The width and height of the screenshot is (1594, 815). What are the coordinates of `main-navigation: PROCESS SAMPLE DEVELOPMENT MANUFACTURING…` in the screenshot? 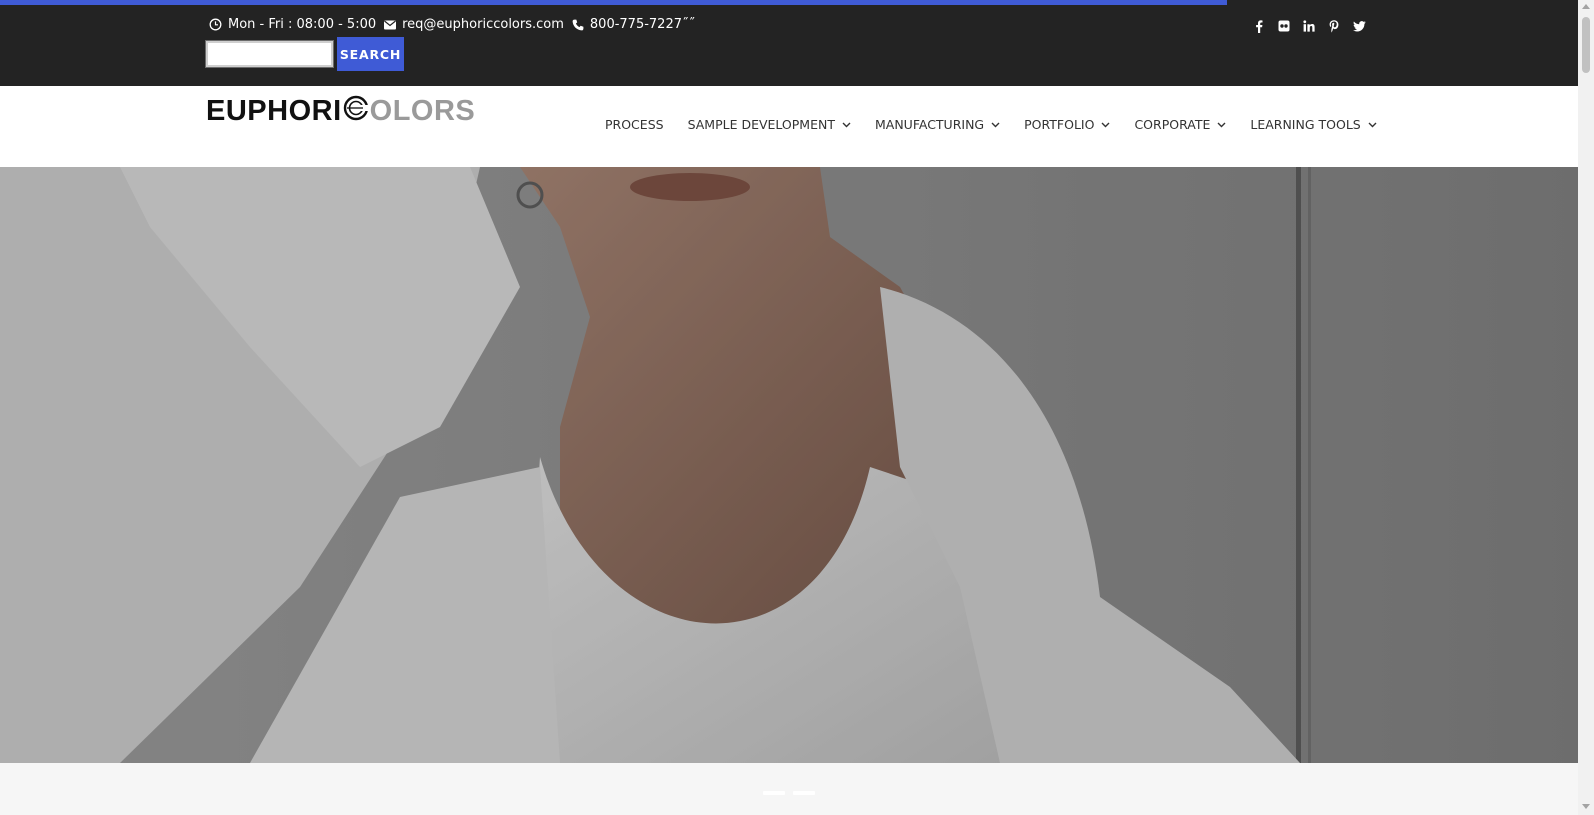 It's located at (991, 124).